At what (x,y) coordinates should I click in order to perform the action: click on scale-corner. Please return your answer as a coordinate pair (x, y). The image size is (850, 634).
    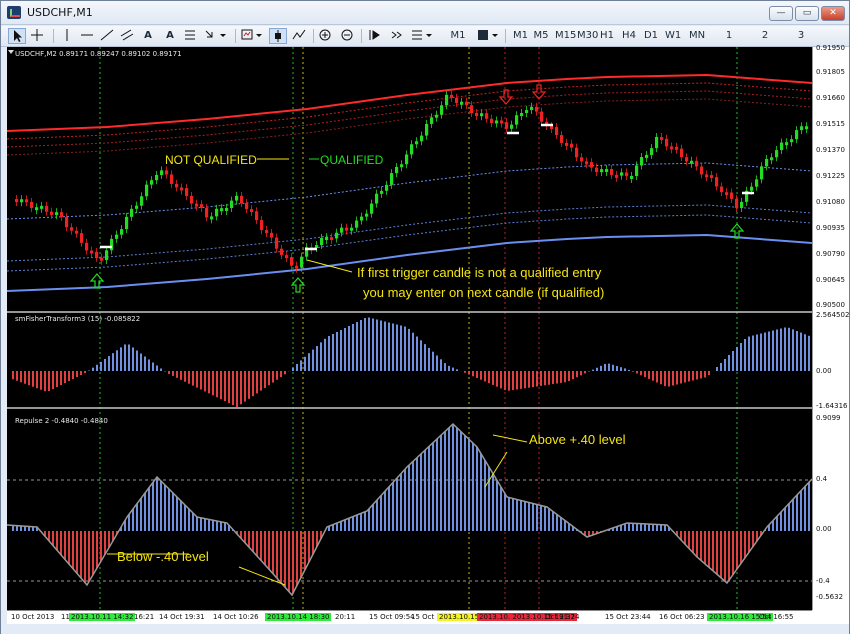
    Looking at the image, I should click on (830, 617).